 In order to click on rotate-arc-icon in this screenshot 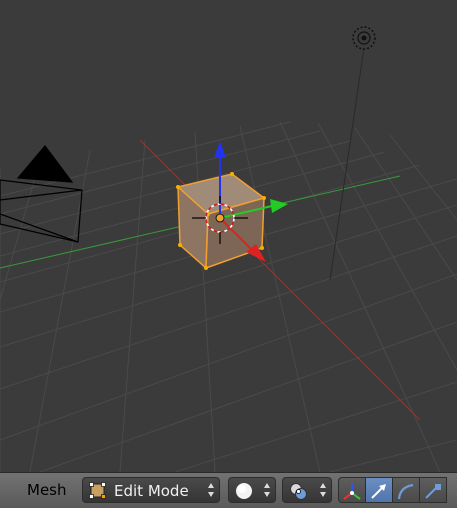, I will do `click(405, 491)`.